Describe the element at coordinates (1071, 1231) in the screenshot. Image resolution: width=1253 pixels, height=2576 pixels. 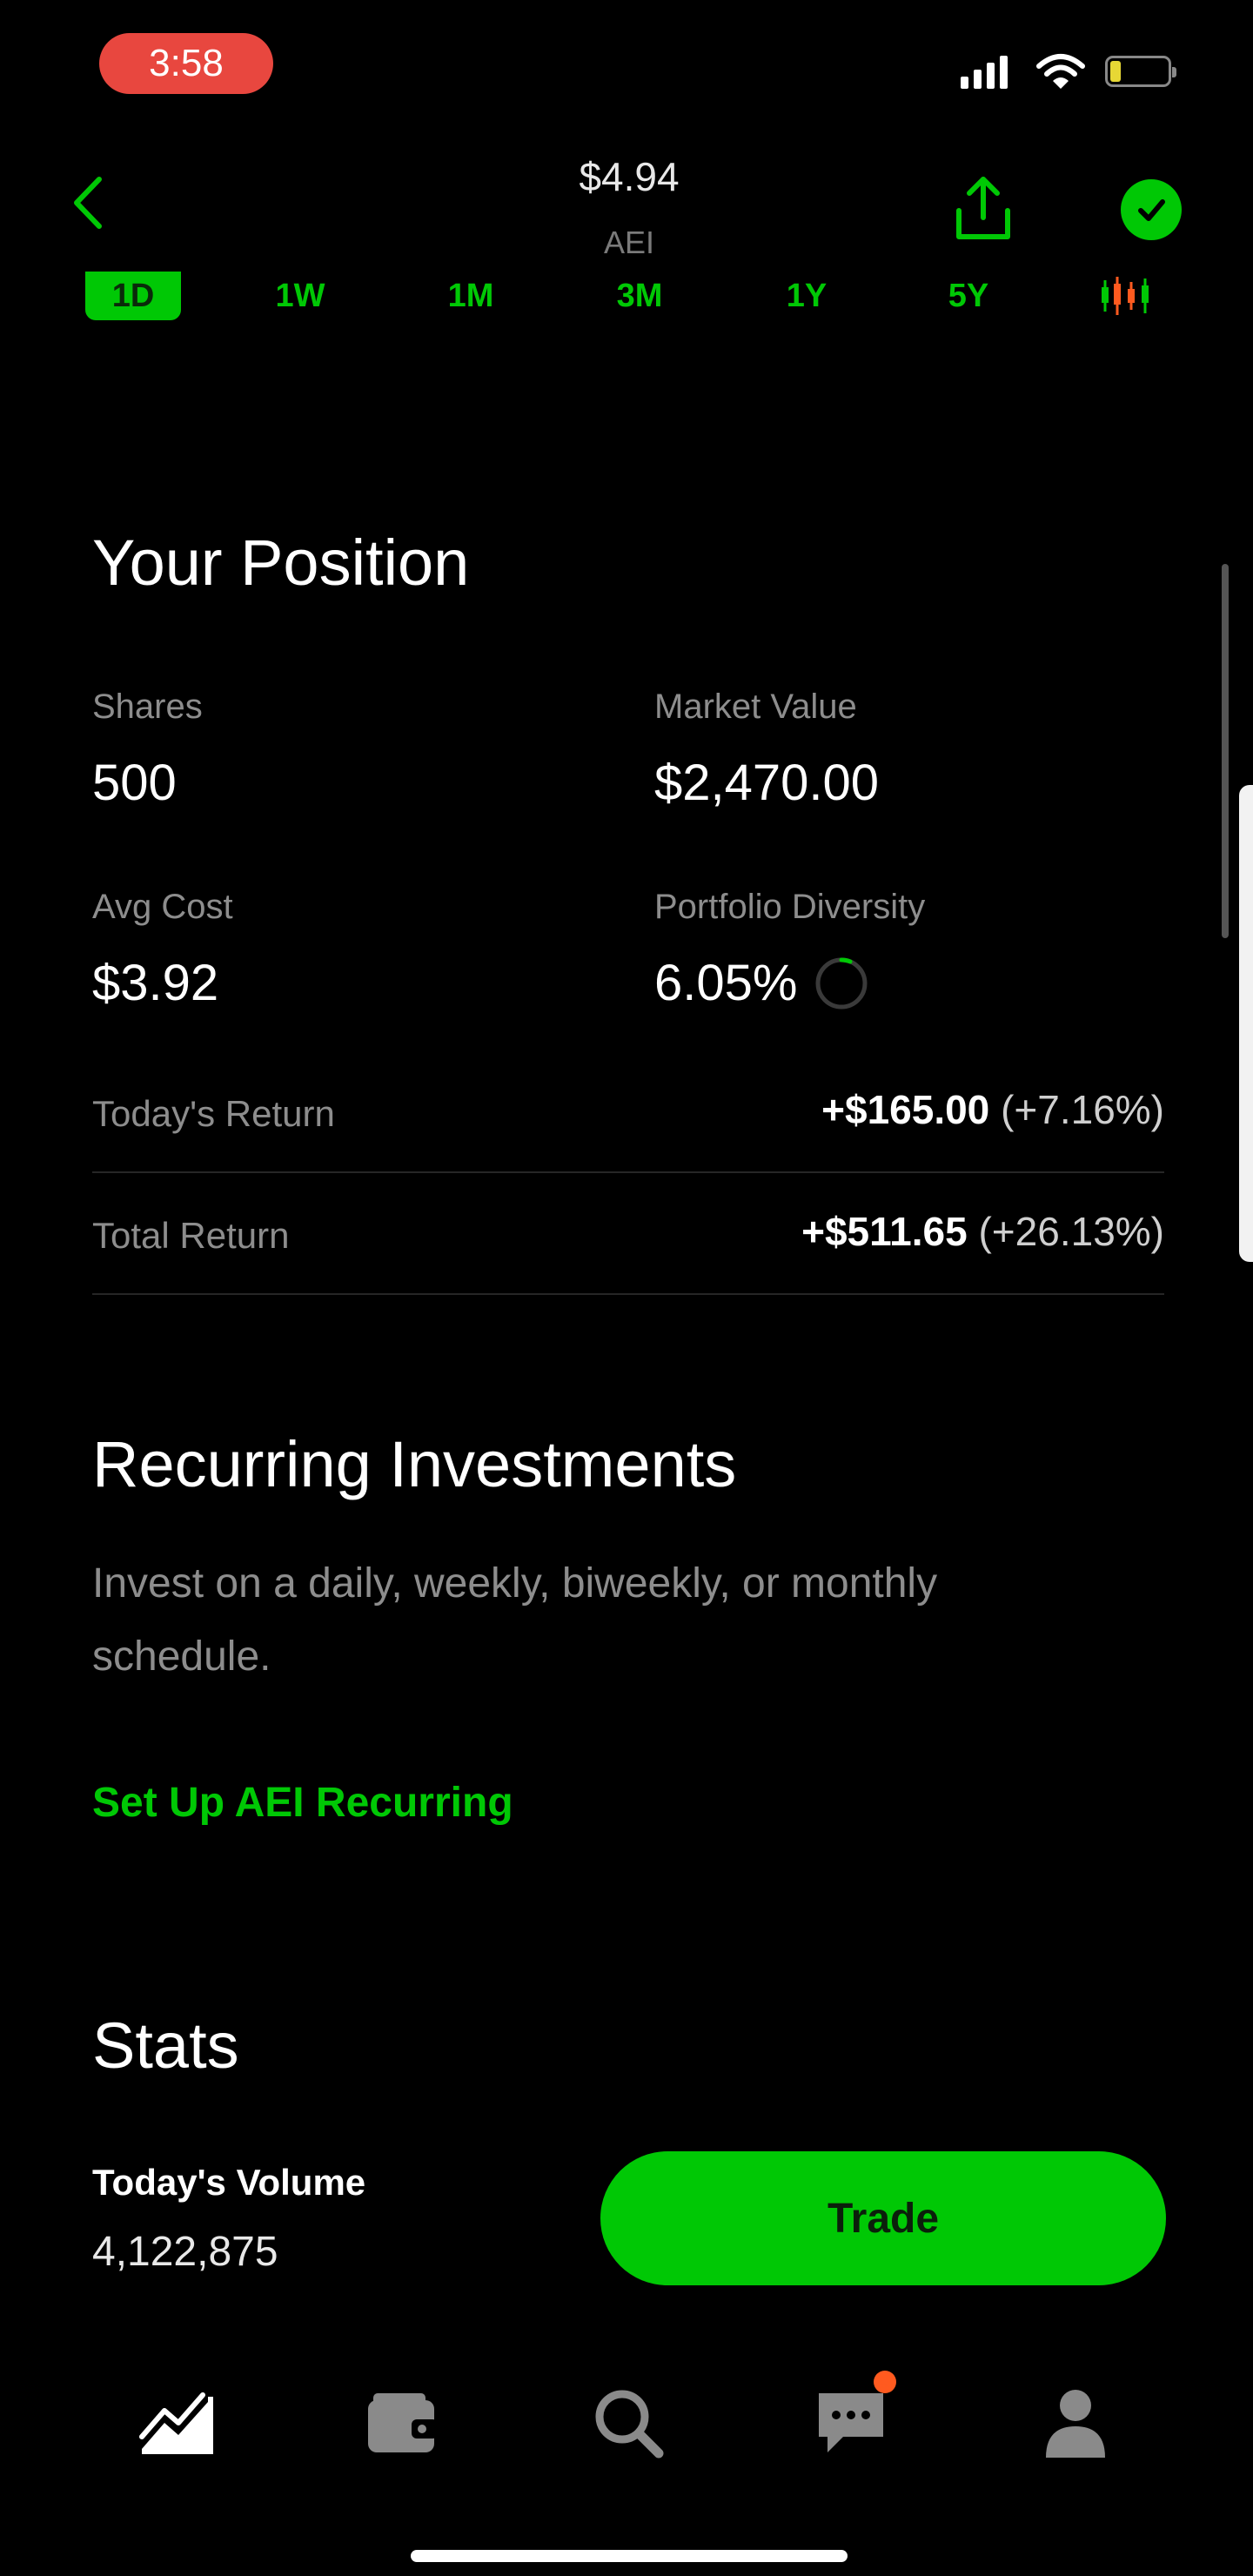
I see `total-return-percent: (+26.13%)` at that location.